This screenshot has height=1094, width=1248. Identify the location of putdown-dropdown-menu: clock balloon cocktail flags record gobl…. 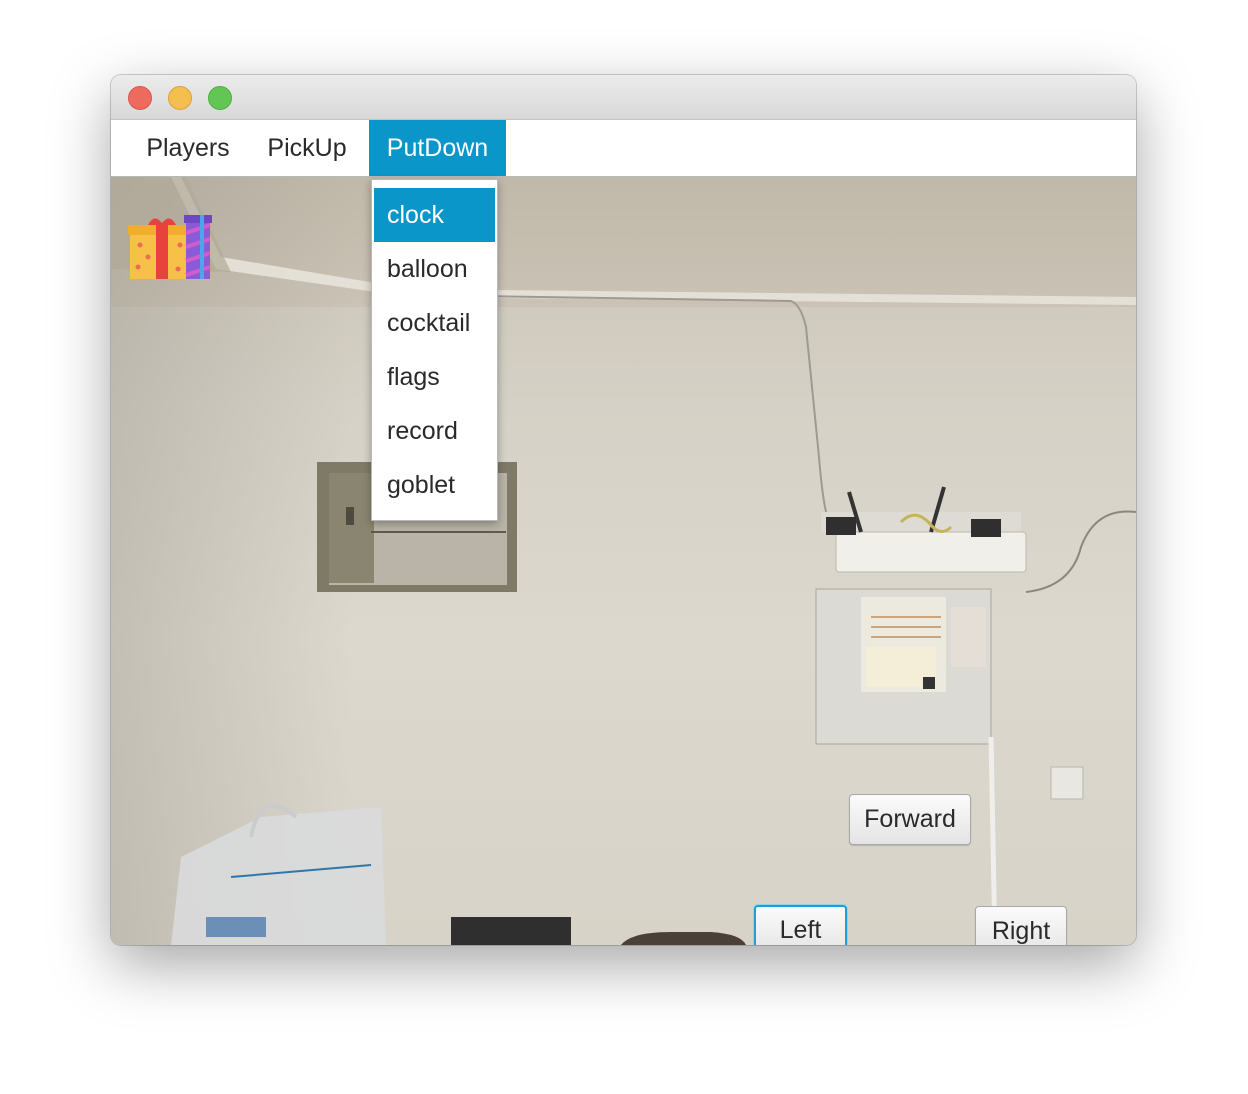
(434, 350).